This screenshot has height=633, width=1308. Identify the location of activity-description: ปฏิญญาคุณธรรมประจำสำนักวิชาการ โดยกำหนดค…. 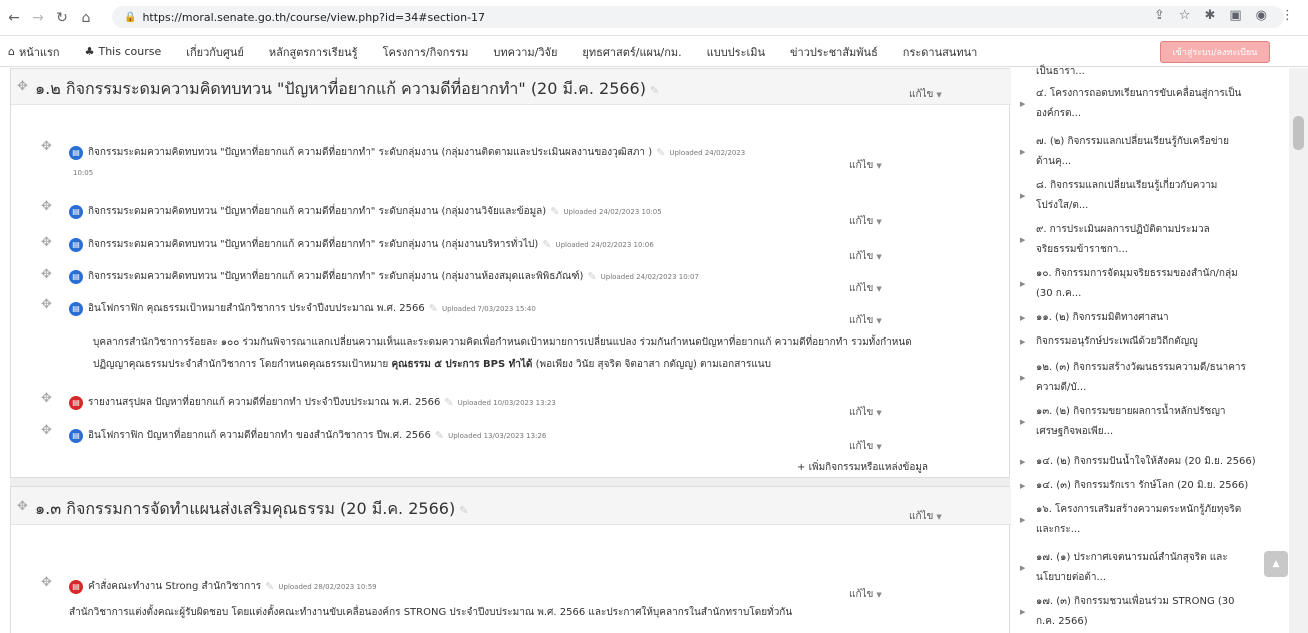
(432, 364).